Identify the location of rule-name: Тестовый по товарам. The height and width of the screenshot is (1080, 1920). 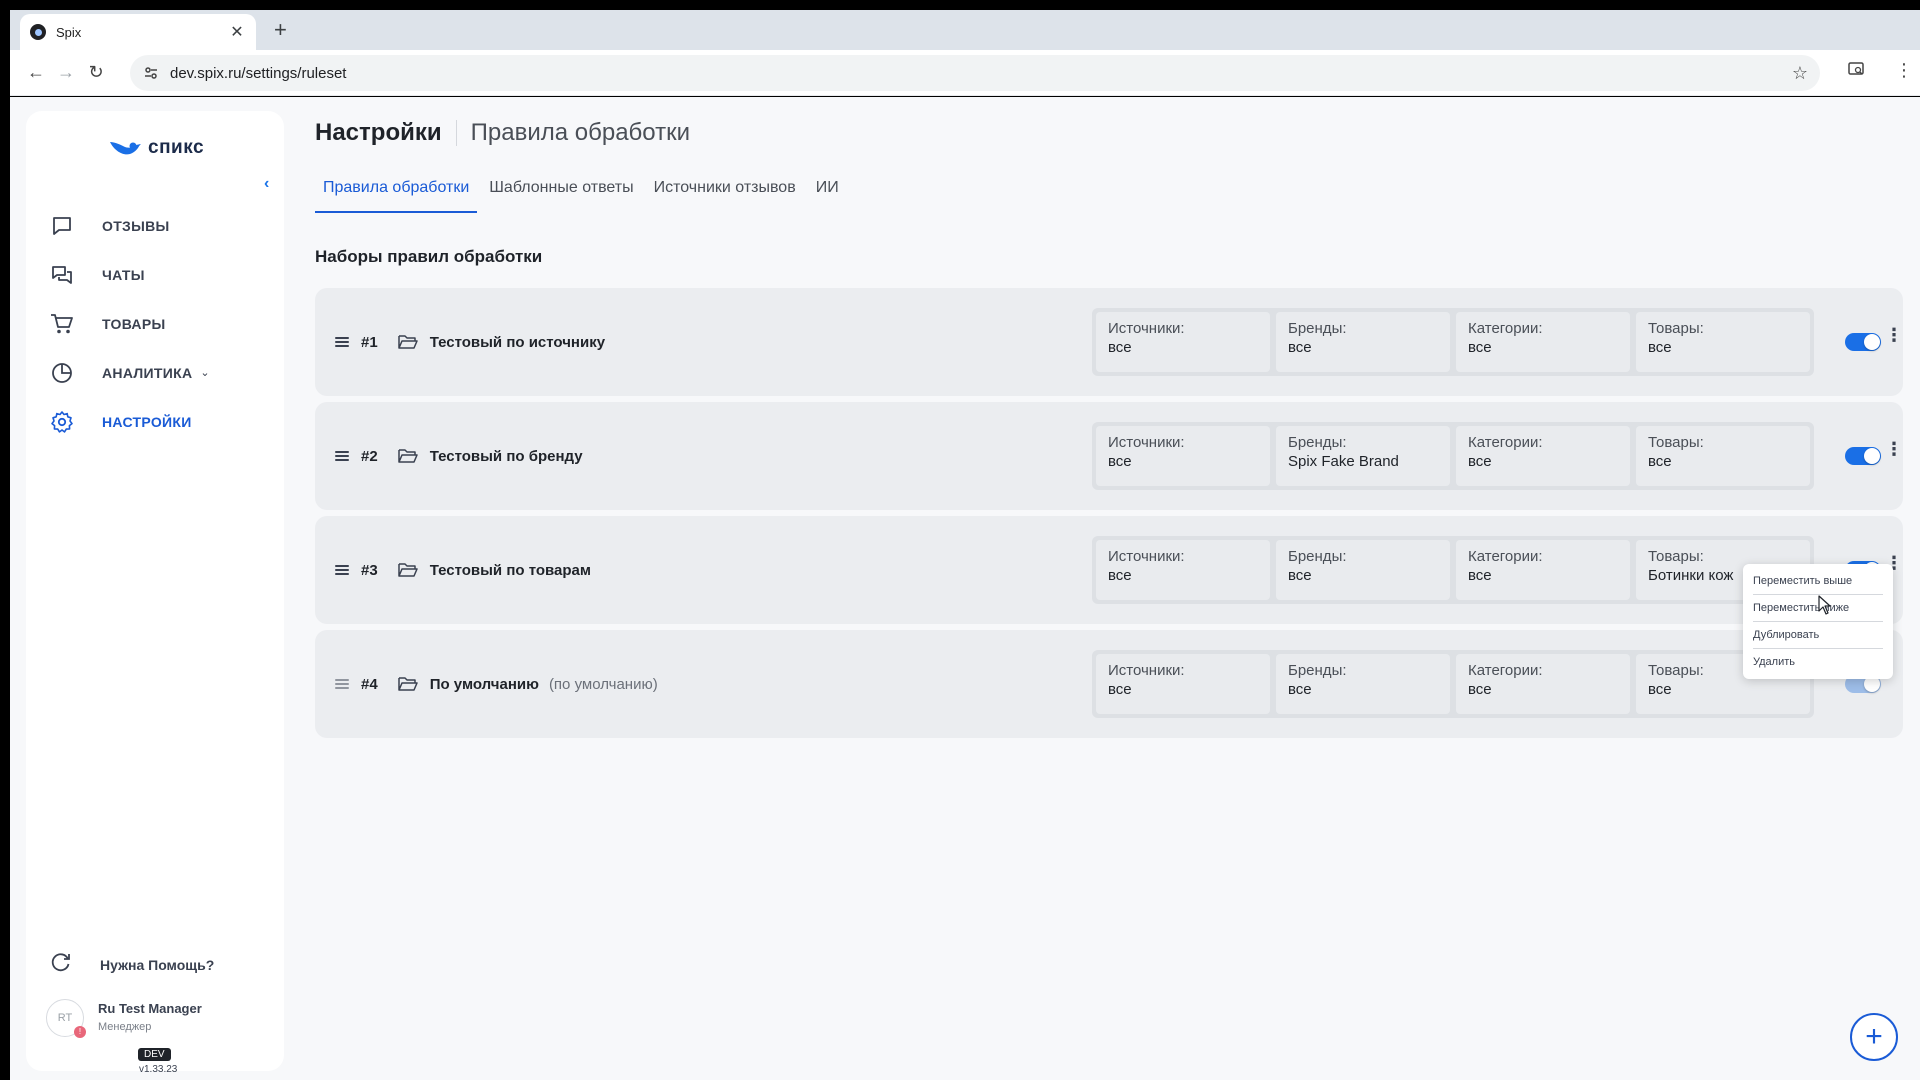
(510, 570).